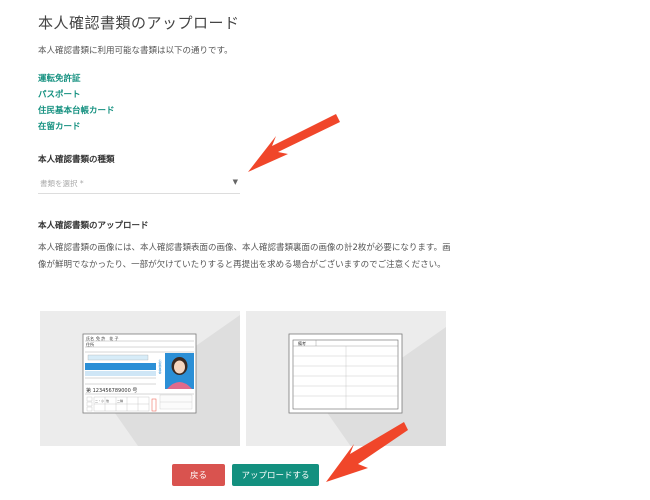 The image size is (650, 500). What do you see at coordinates (99, 400) in the screenshot?
I see `card-field-label: 二・小` at bounding box center [99, 400].